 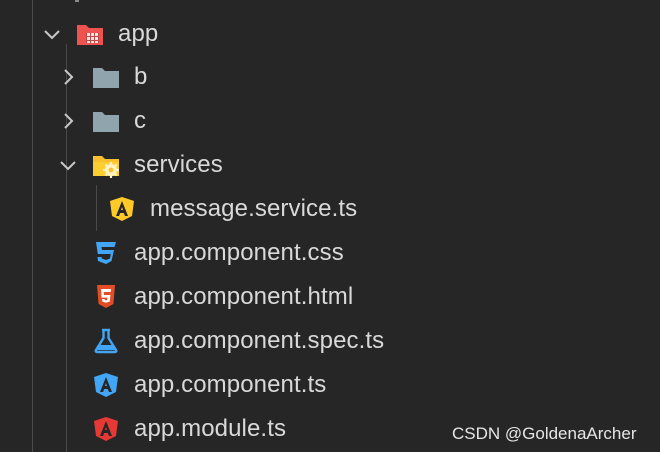 I want to click on angular-service-icon, so click(x=122, y=209).